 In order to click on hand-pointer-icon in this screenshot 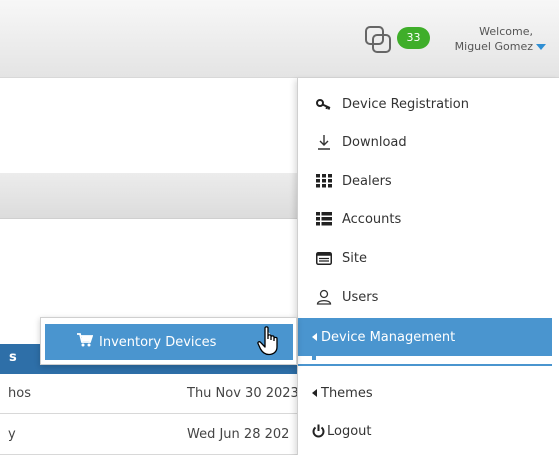, I will do `click(267, 341)`.